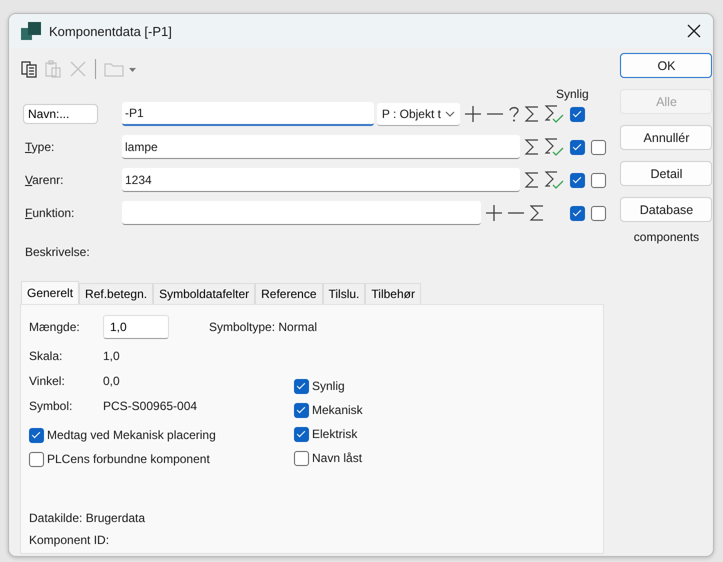 This screenshot has height=562, width=723. I want to click on tab: Tilslu., so click(344, 293).